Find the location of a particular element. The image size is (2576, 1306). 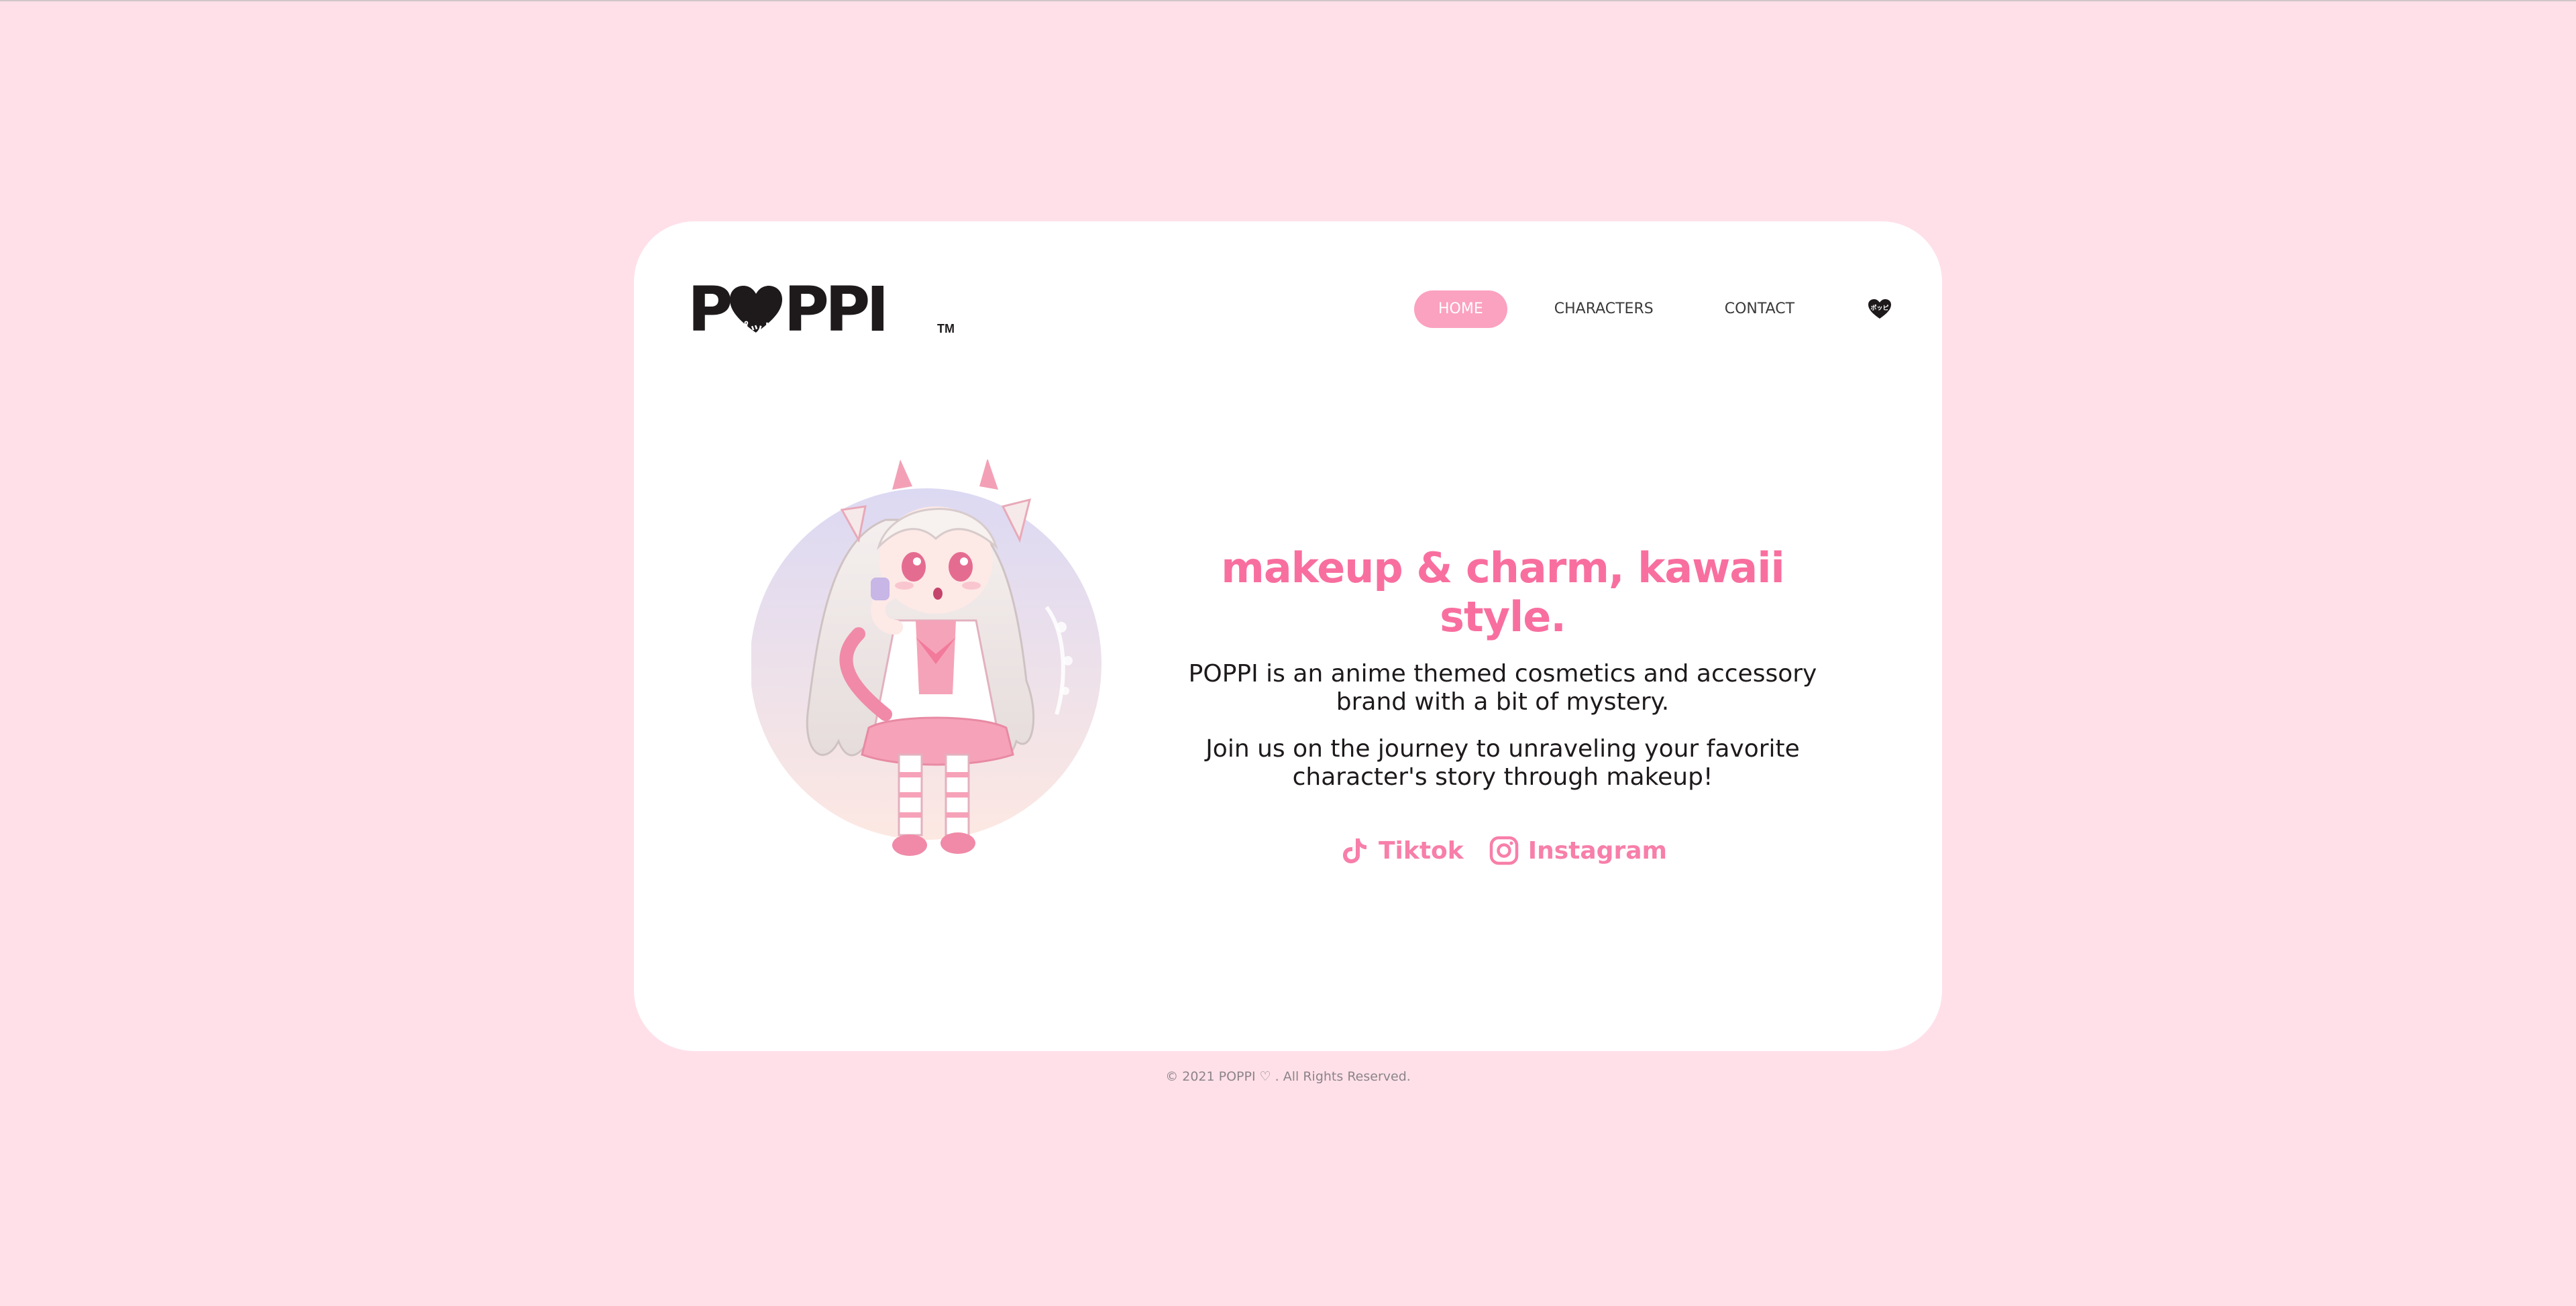

instagram-link: Instagram is located at coordinates (1577, 850).